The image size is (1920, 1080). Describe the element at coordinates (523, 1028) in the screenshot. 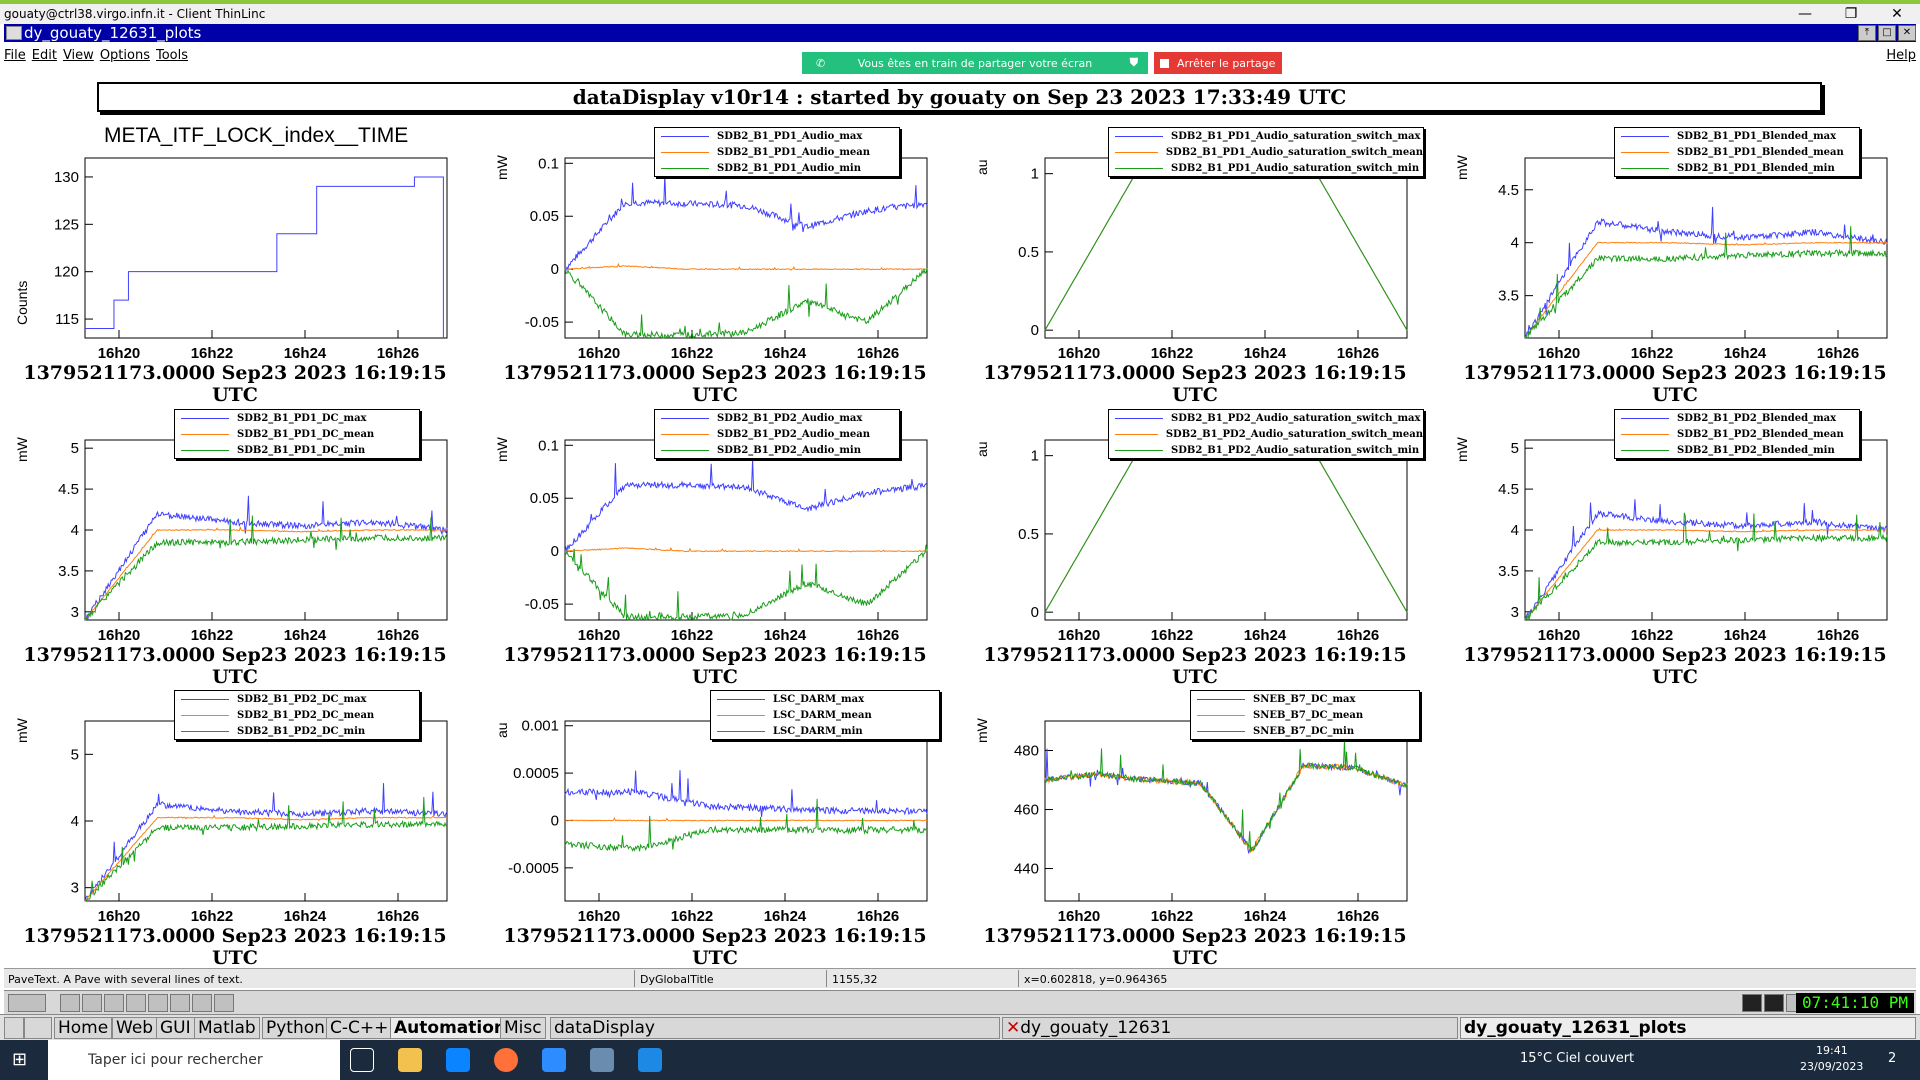

I see `task-misc: Misc` at that location.